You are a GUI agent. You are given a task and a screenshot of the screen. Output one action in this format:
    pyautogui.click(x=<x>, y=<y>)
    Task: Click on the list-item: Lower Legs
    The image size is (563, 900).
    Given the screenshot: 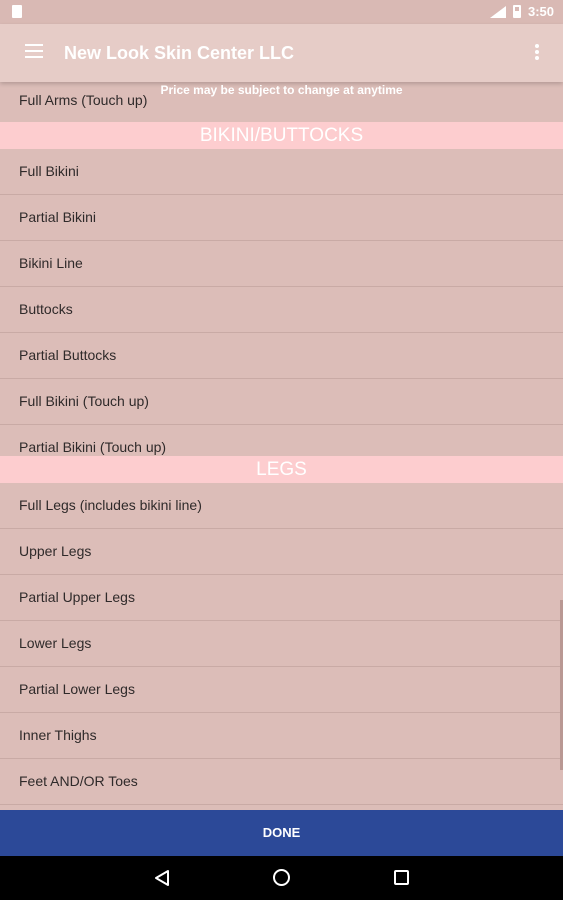 What is the action you would take?
    pyautogui.click(x=281, y=644)
    